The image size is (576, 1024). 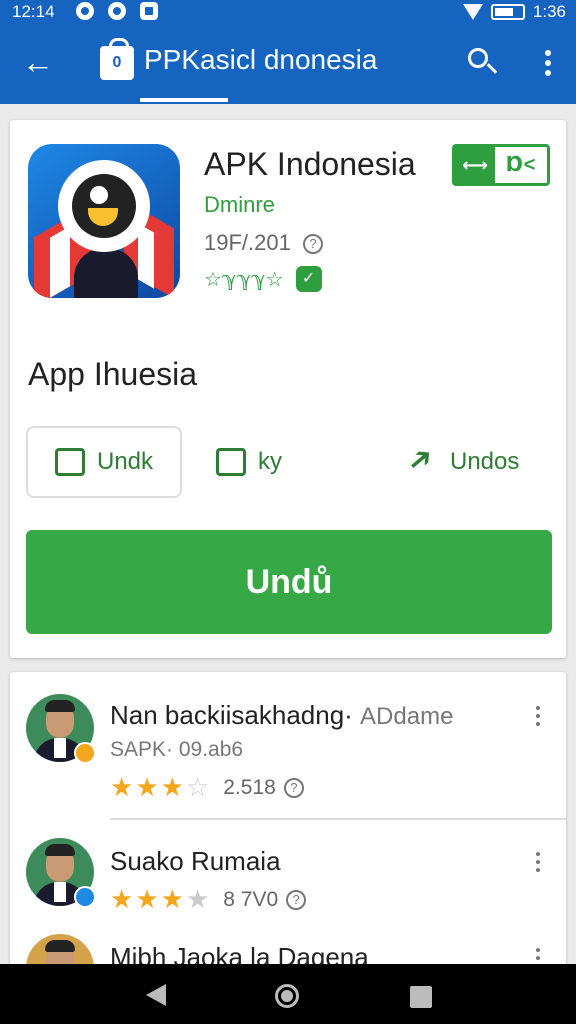 I want to click on shield-check-icon: ✓, so click(x=308, y=279).